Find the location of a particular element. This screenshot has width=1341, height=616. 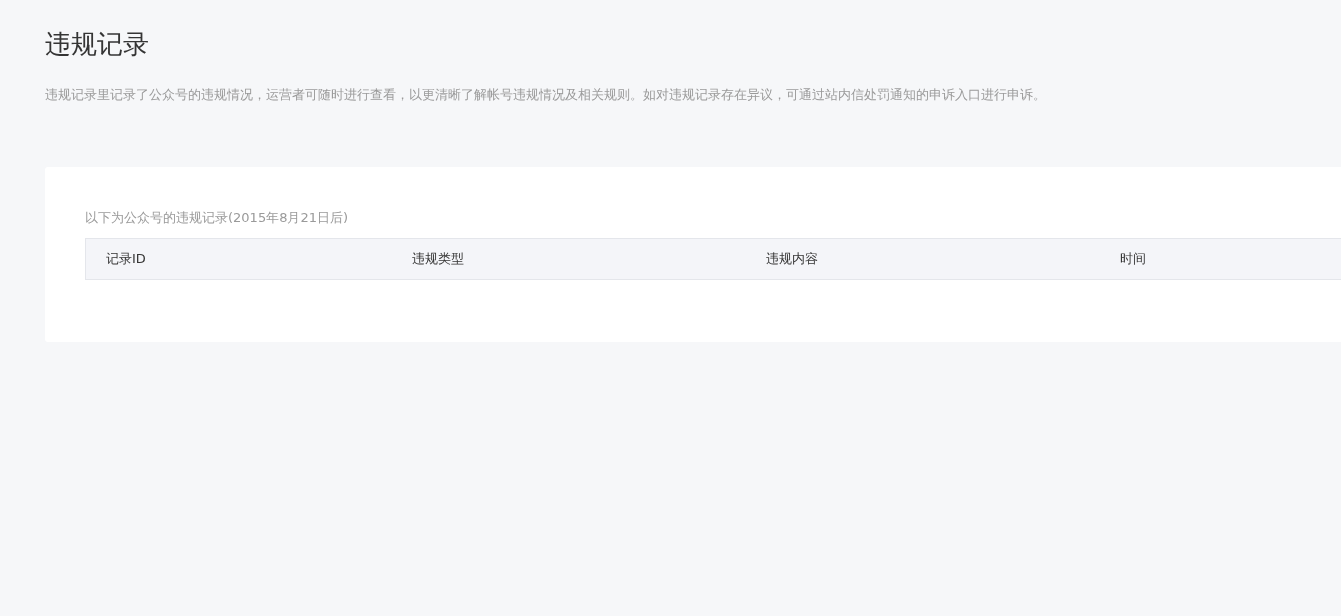

column-header: 违规内容 is located at coordinates (792, 259).